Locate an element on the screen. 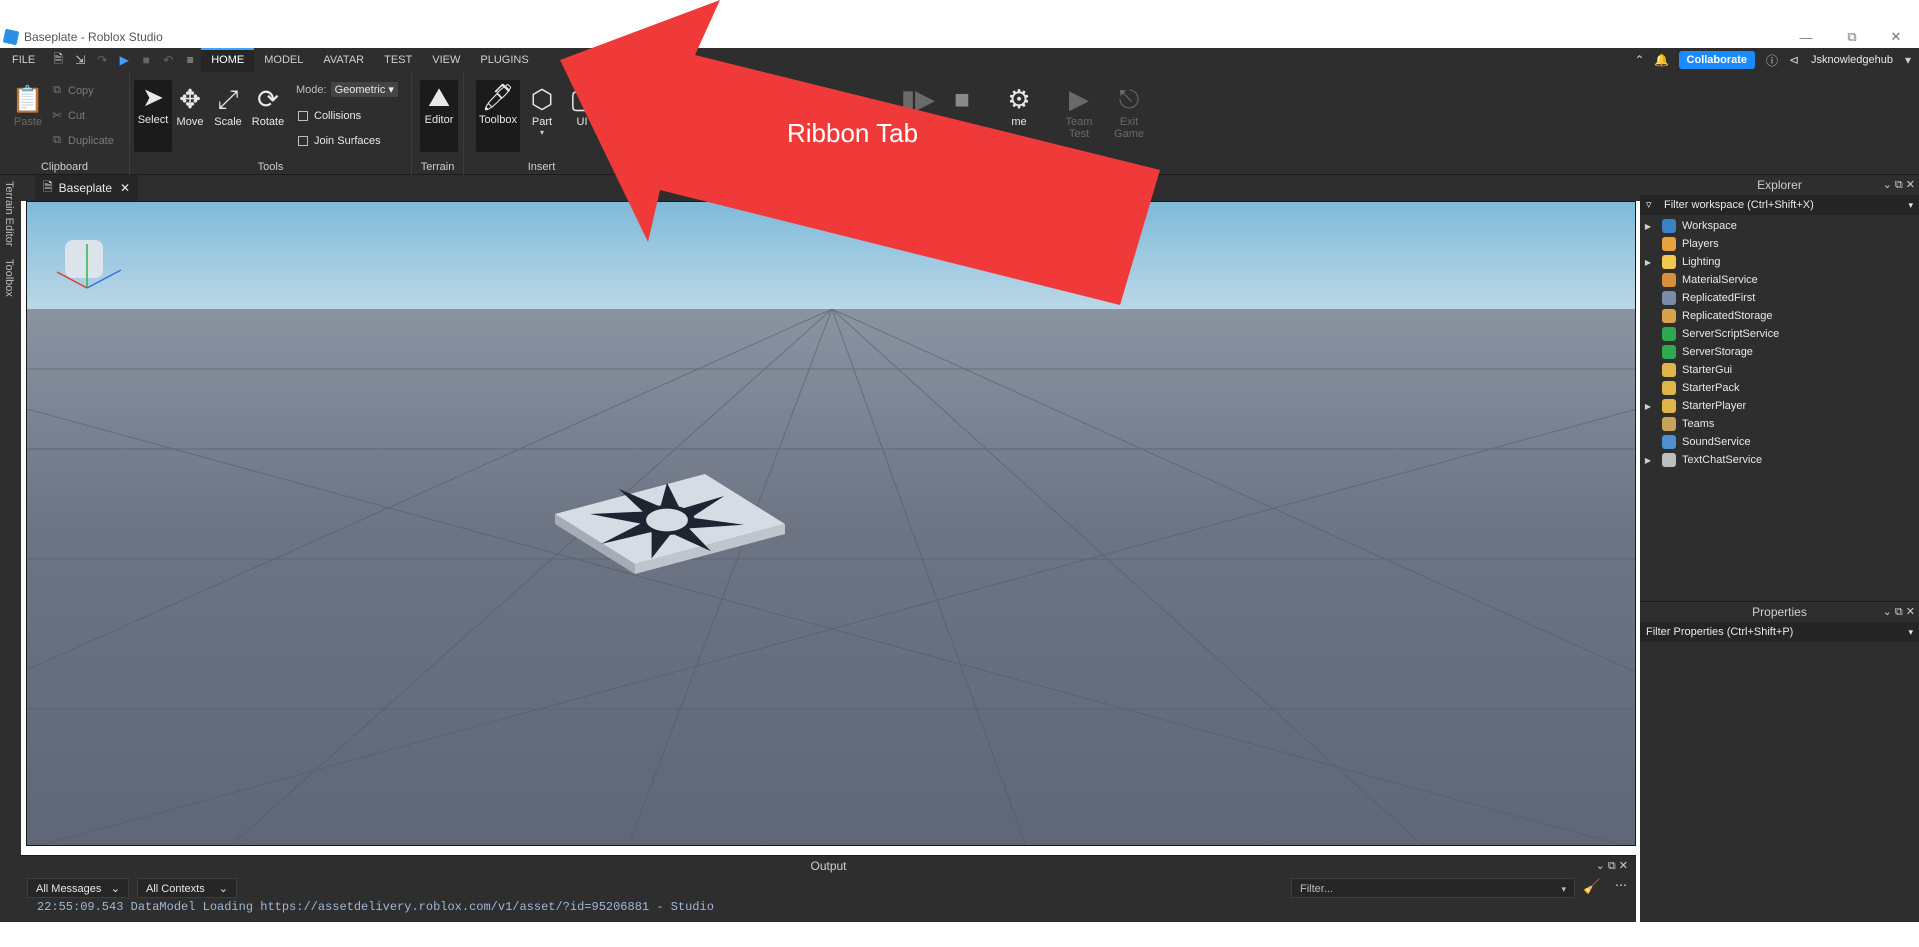 This screenshot has height=947, width=1919. explorer-item-materialservice: MaterialService is located at coordinates (1779, 280).